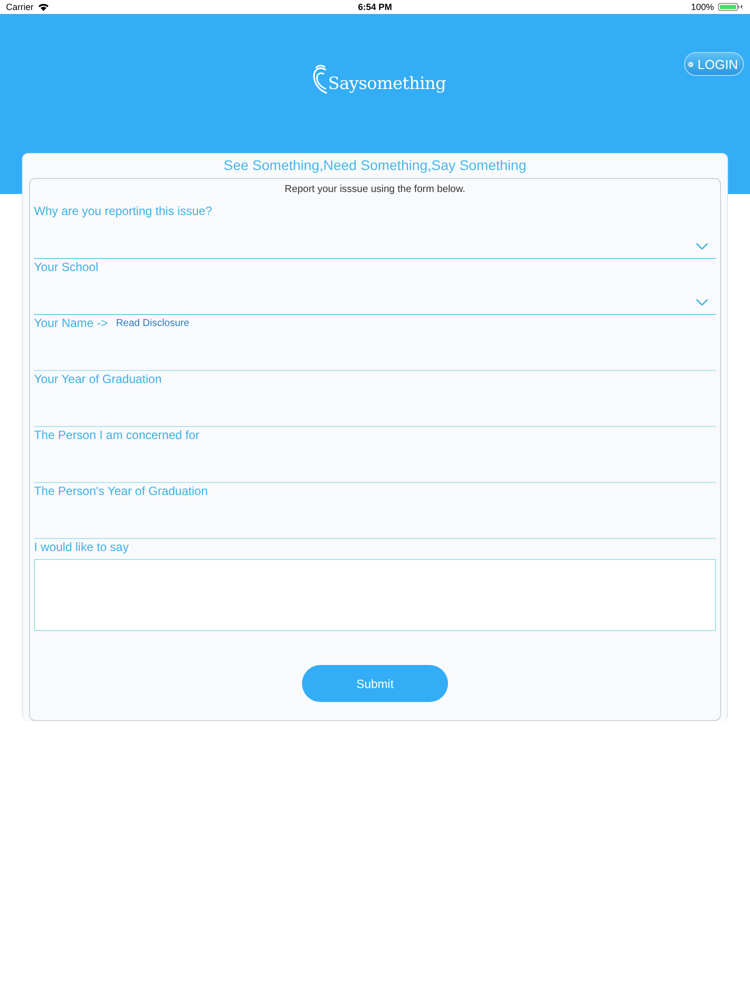 The image size is (750, 1000). What do you see at coordinates (81, 547) in the screenshot?
I see `field-label: I would like to say` at bounding box center [81, 547].